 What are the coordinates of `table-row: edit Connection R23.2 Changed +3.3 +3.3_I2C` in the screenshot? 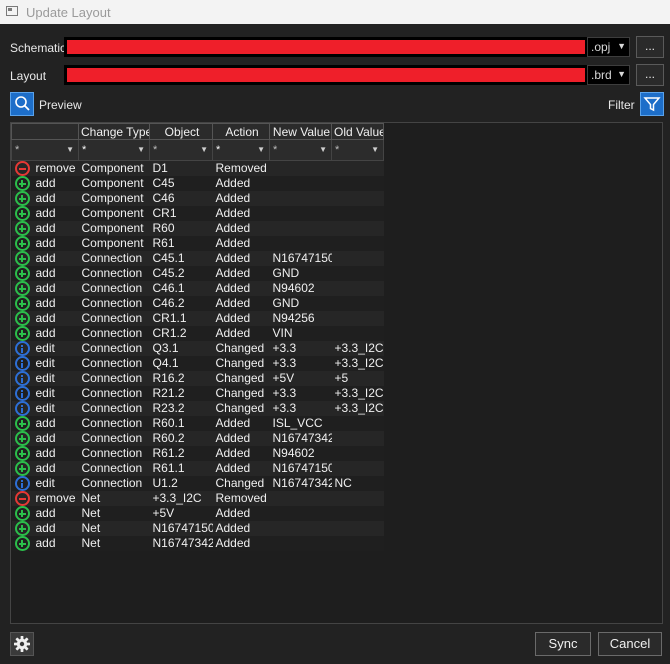 It's located at (197, 408).